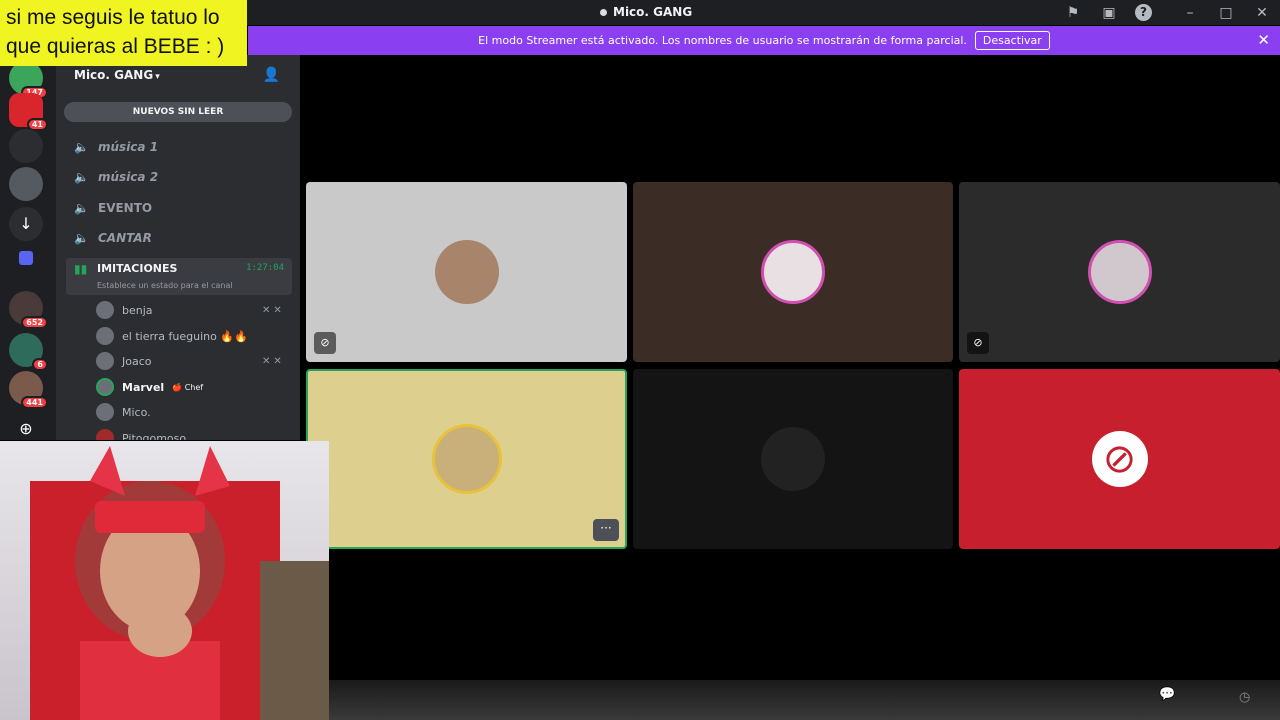 Image resolution: width=1280 pixels, height=720 pixels. I want to click on voice-tile-speaking: ···, so click(466, 459).